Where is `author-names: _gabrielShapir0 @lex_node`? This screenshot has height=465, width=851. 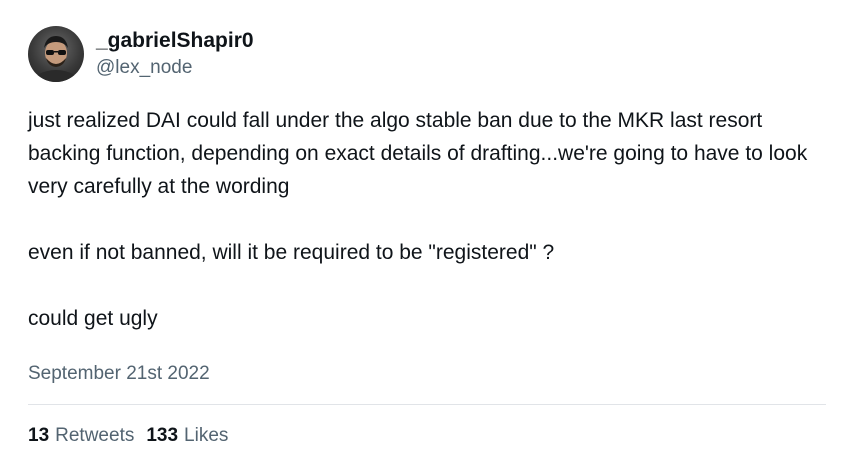
author-names: _gabrielShapir0 @lex_node is located at coordinates (175, 54).